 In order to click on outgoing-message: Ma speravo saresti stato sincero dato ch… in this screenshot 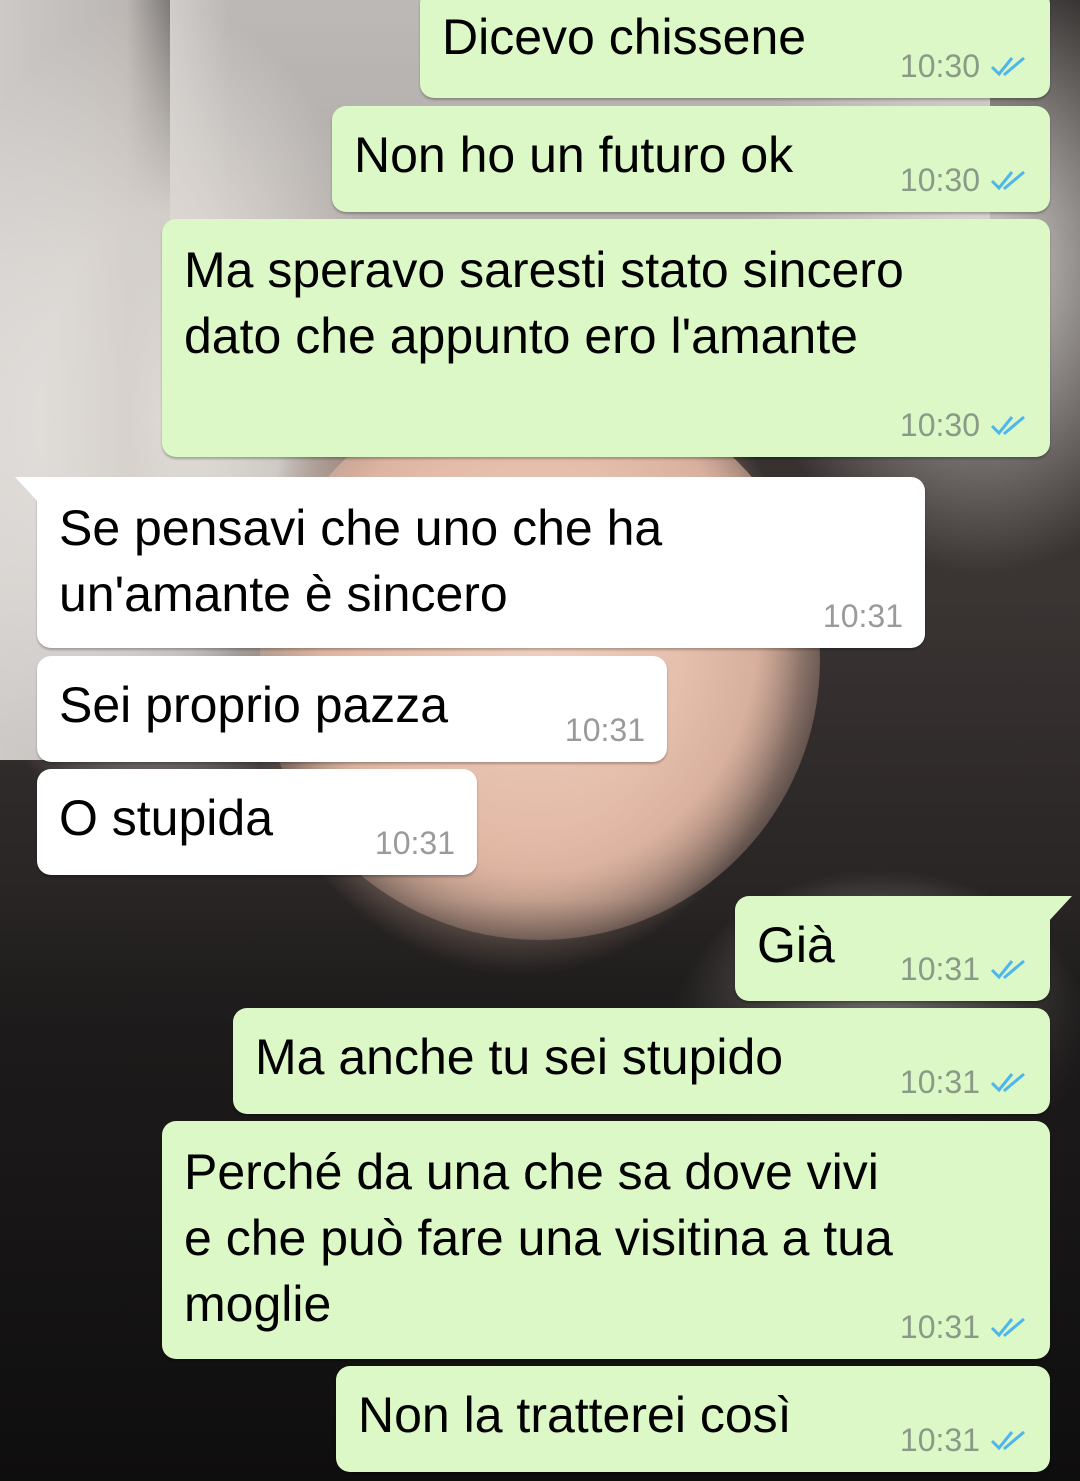, I will do `click(606, 338)`.